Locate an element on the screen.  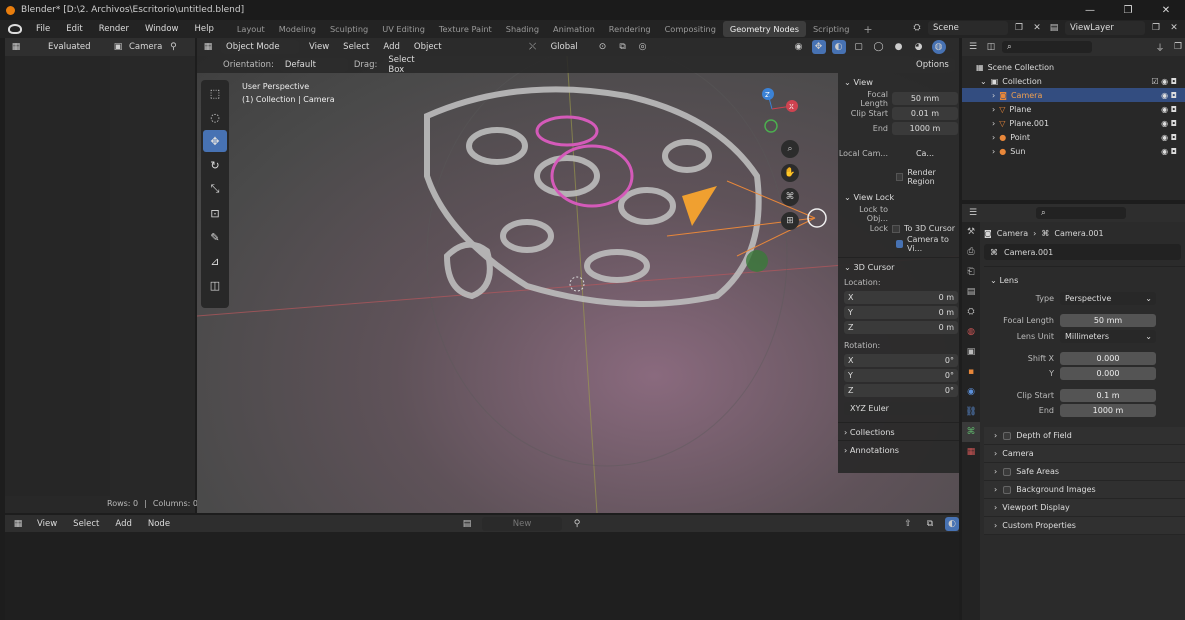
node-menu-select: Select is located at coordinates (86, 524).